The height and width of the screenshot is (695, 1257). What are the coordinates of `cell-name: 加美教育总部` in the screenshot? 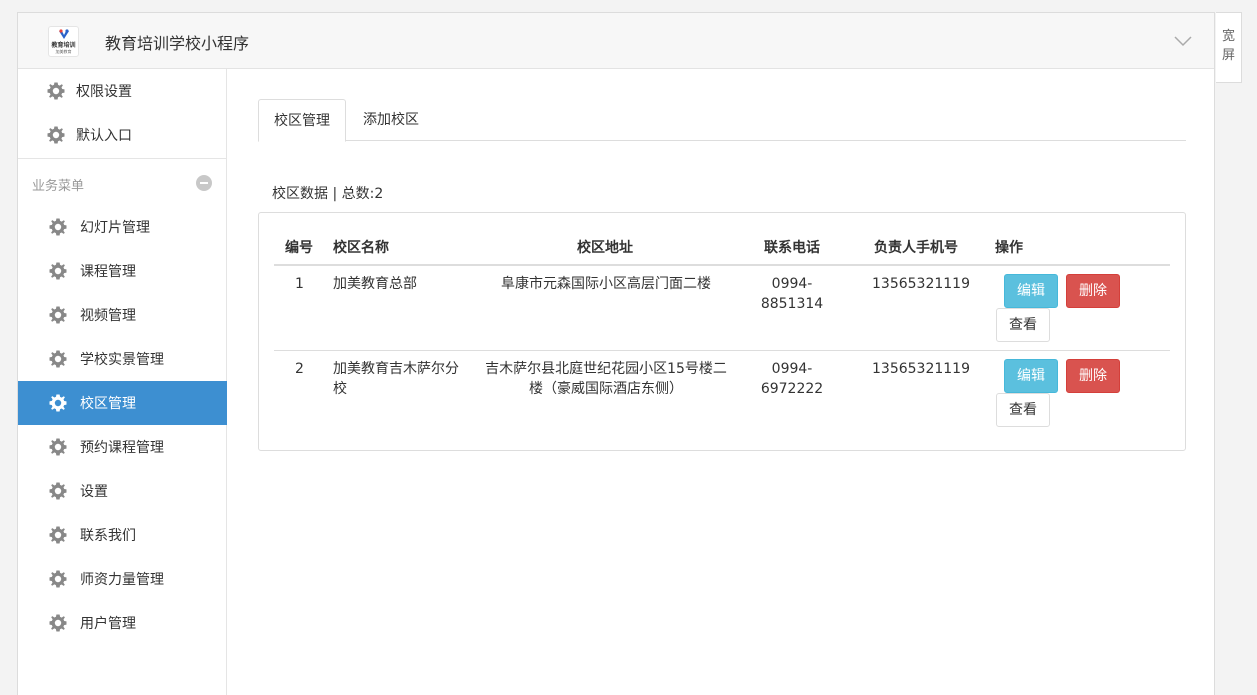 It's located at (375, 284).